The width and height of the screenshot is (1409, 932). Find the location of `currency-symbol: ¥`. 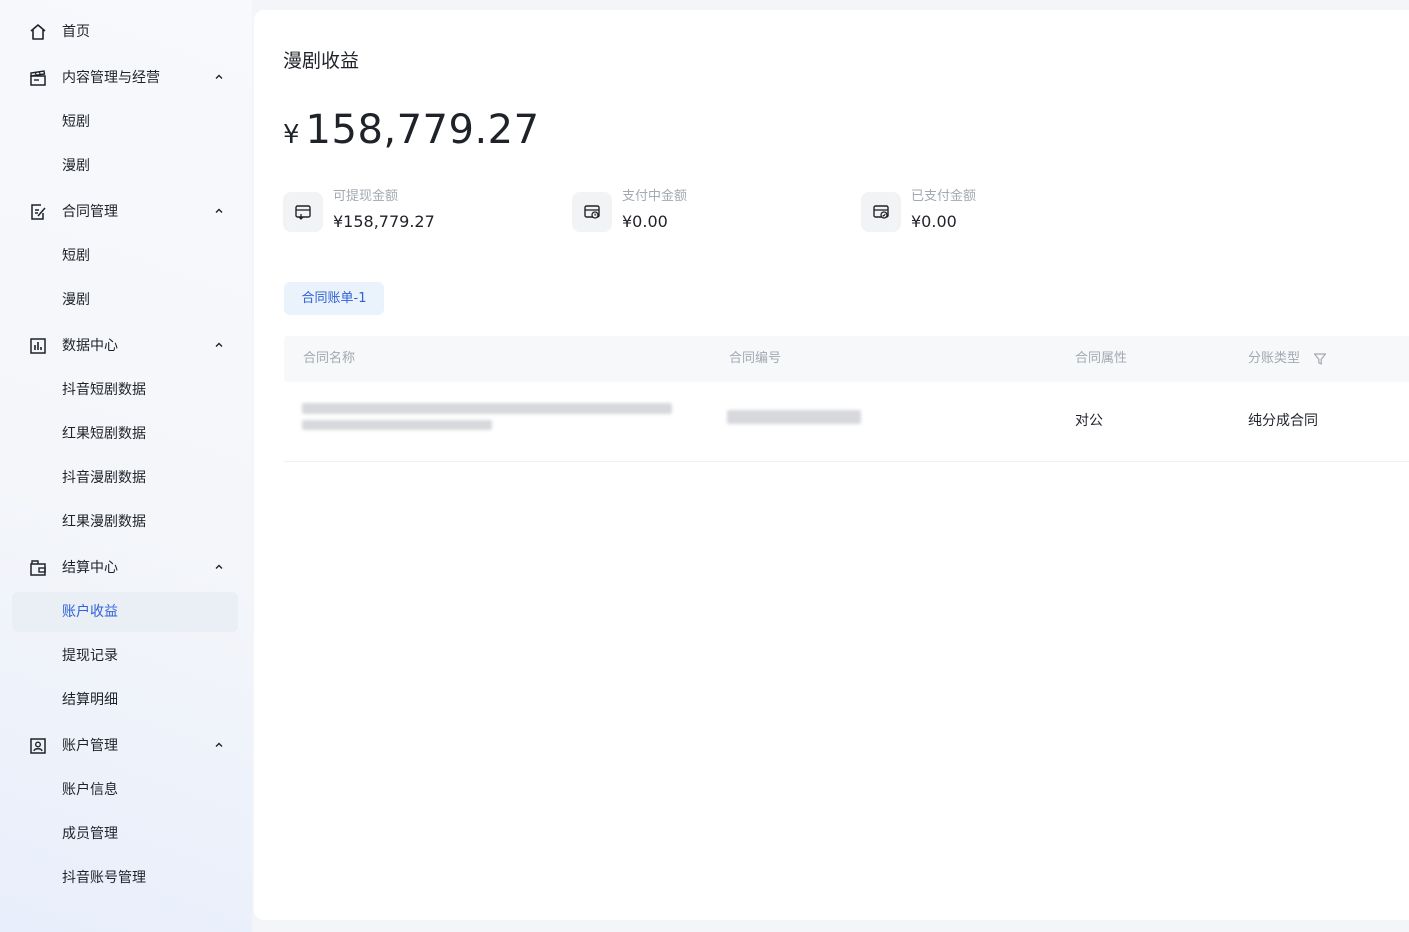

currency-symbol: ¥ is located at coordinates (291, 135).